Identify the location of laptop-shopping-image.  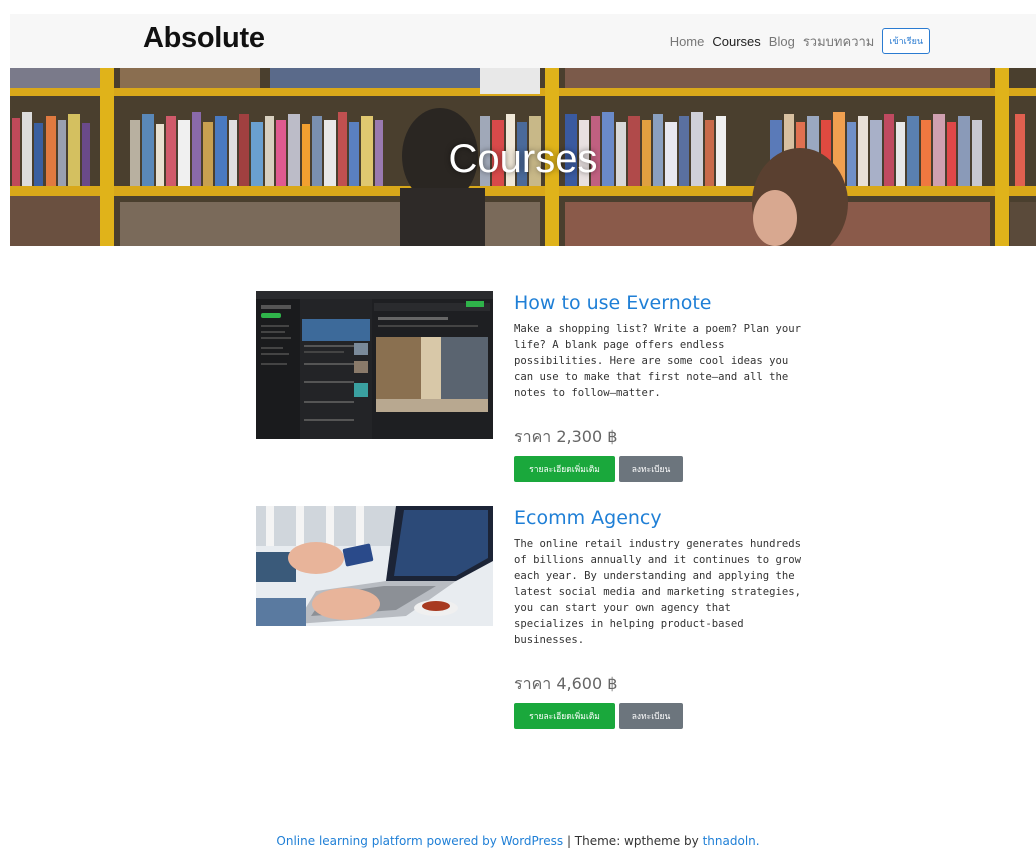
(374, 566).